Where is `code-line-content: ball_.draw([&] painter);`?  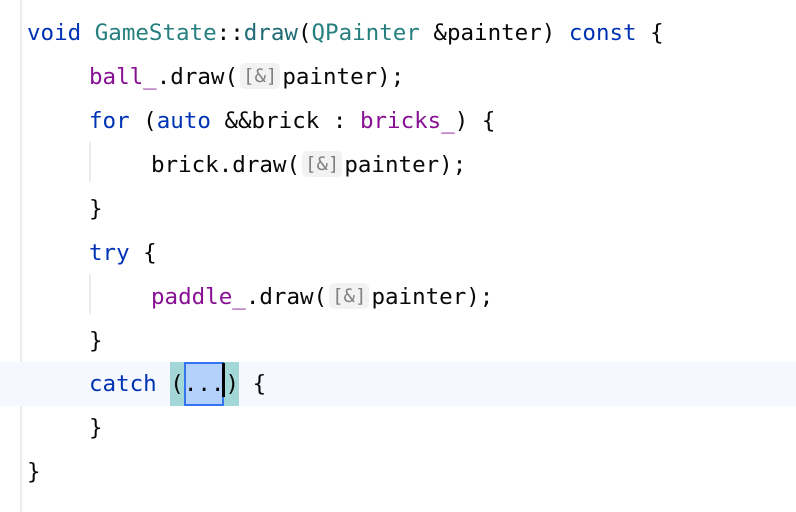 code-line-content: ball_.draw([&] painter); is located at coordinates (246, 77).